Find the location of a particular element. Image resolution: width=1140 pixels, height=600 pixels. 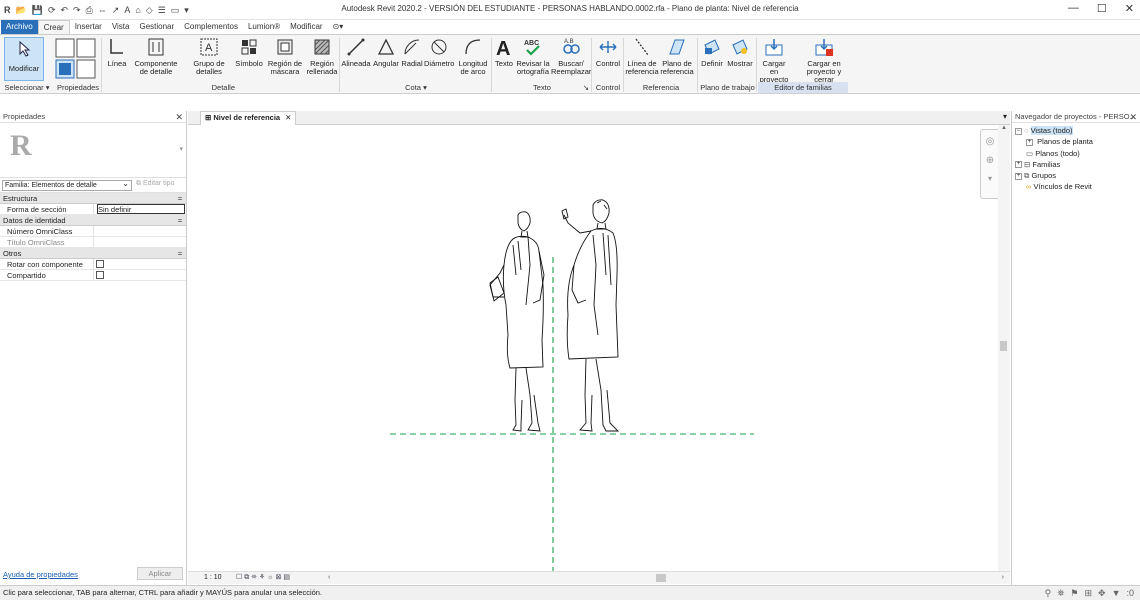

tree-item-vistas: − ◌ Vistas (todo) is located at coordinates (1076, 130).